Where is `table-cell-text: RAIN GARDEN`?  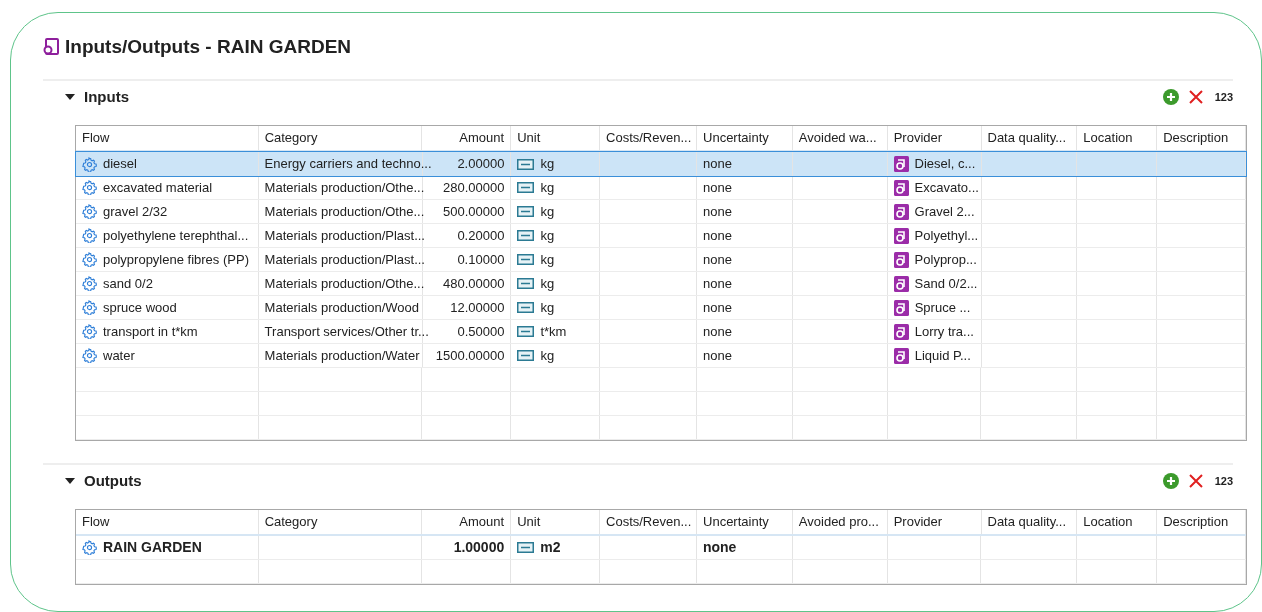 table-cell-text: RAIN GARDEN is located at coordinates (152, 547).